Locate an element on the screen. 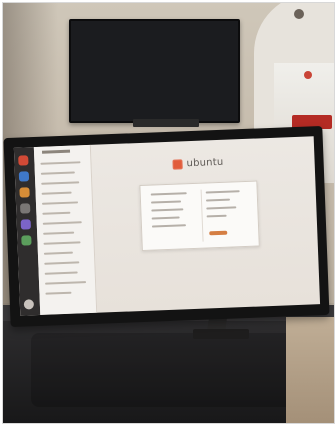 The height and width of the screenshot is (424, 335). dock-icon-orange is located at coordinates (24, 192).